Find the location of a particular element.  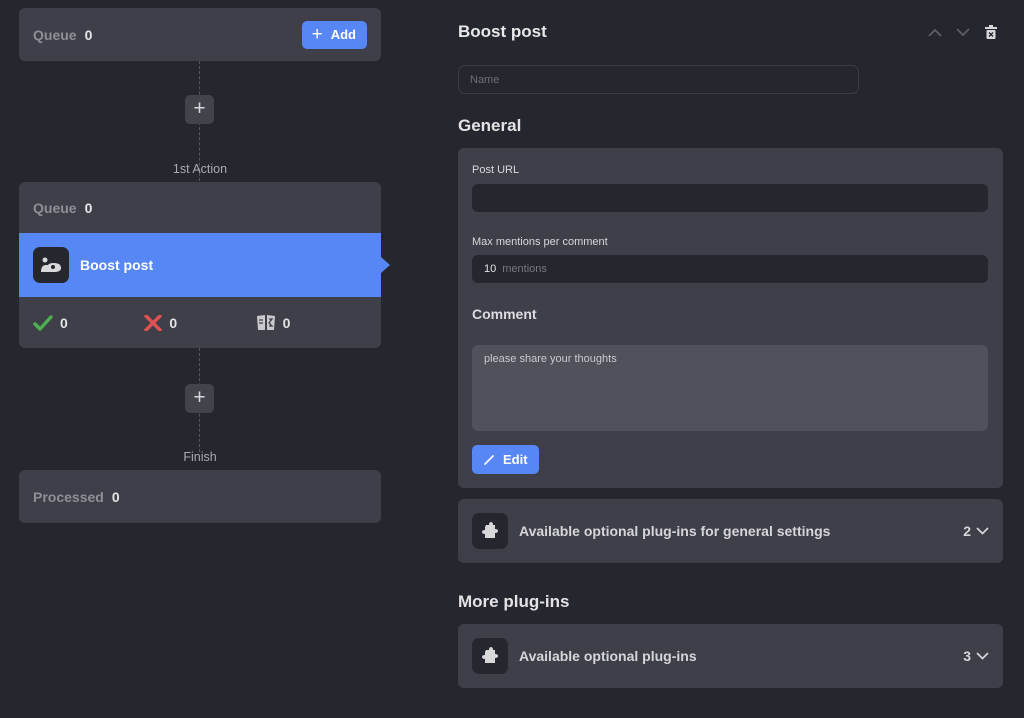

more-plugins-title: More plug-ins is located at coordinates (514, 601).